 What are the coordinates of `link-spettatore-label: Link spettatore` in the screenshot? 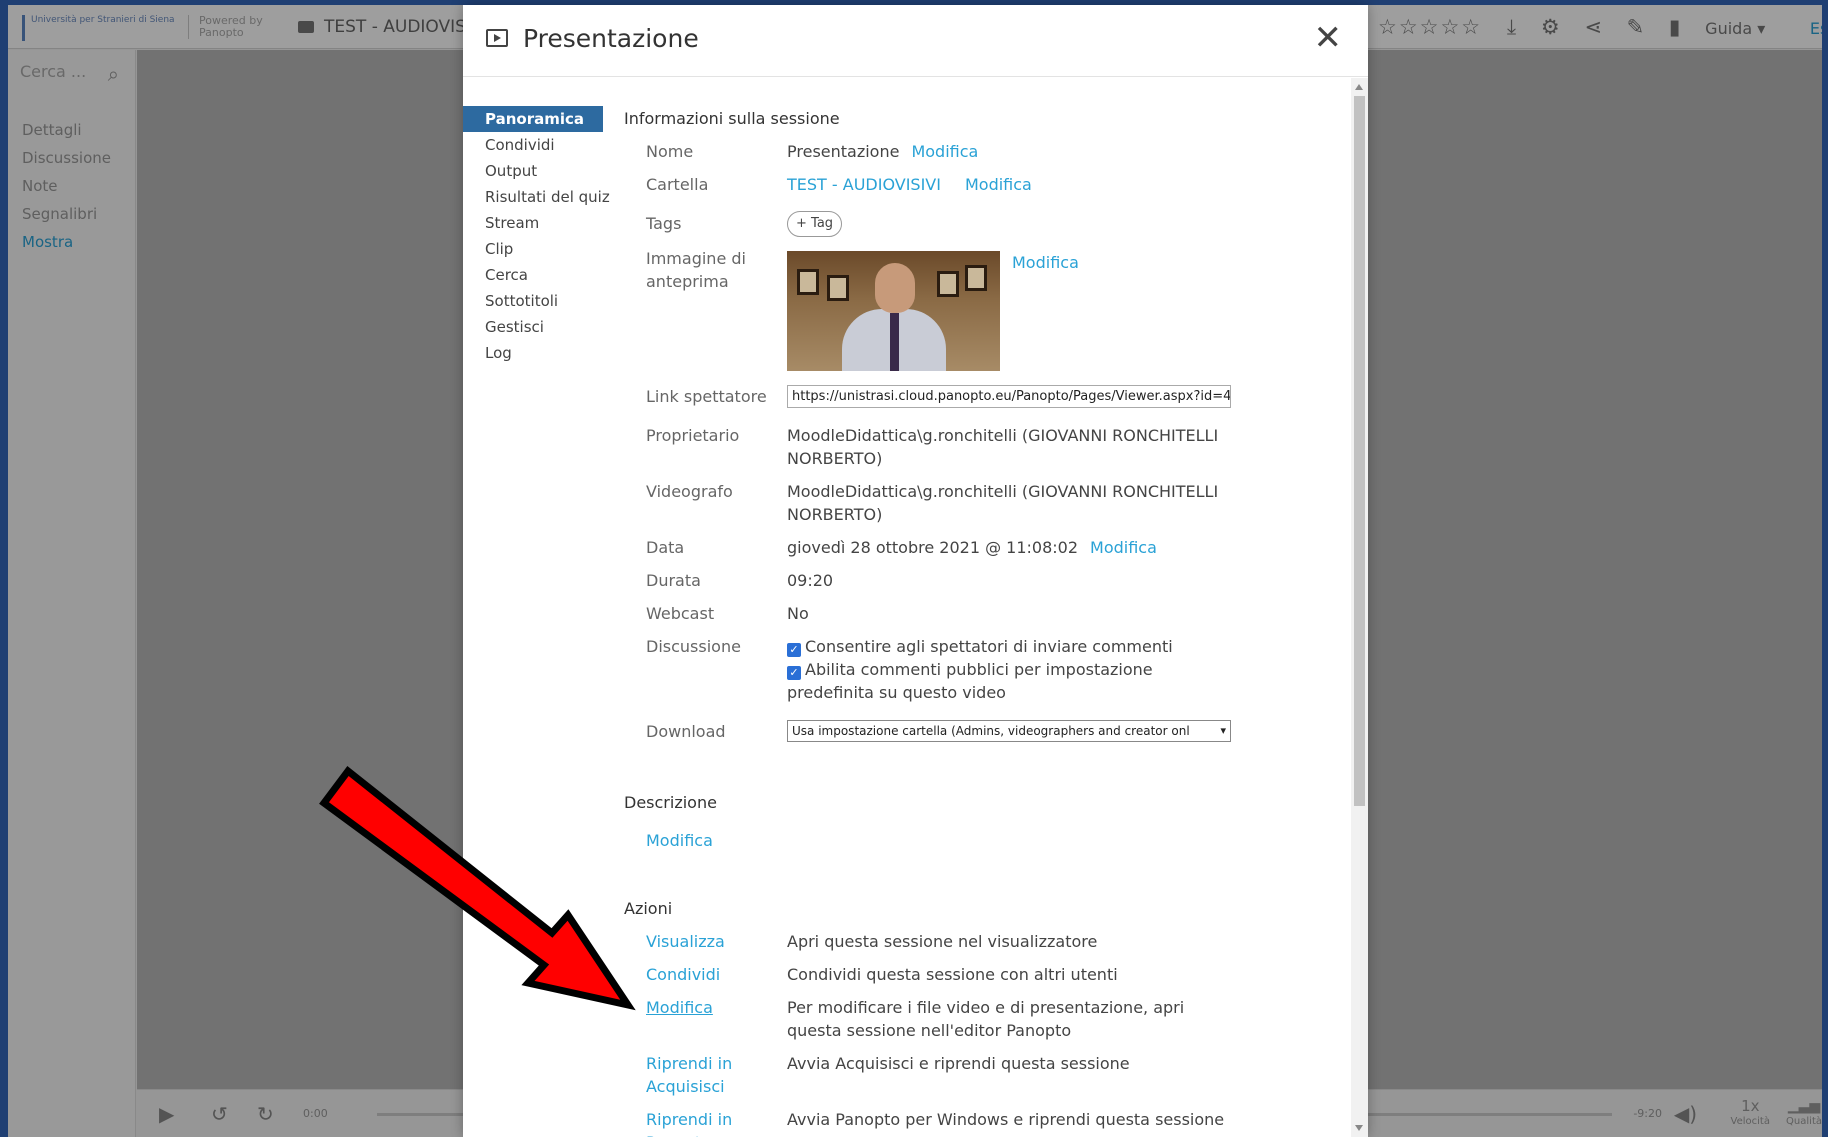 It's located at (706, 396).